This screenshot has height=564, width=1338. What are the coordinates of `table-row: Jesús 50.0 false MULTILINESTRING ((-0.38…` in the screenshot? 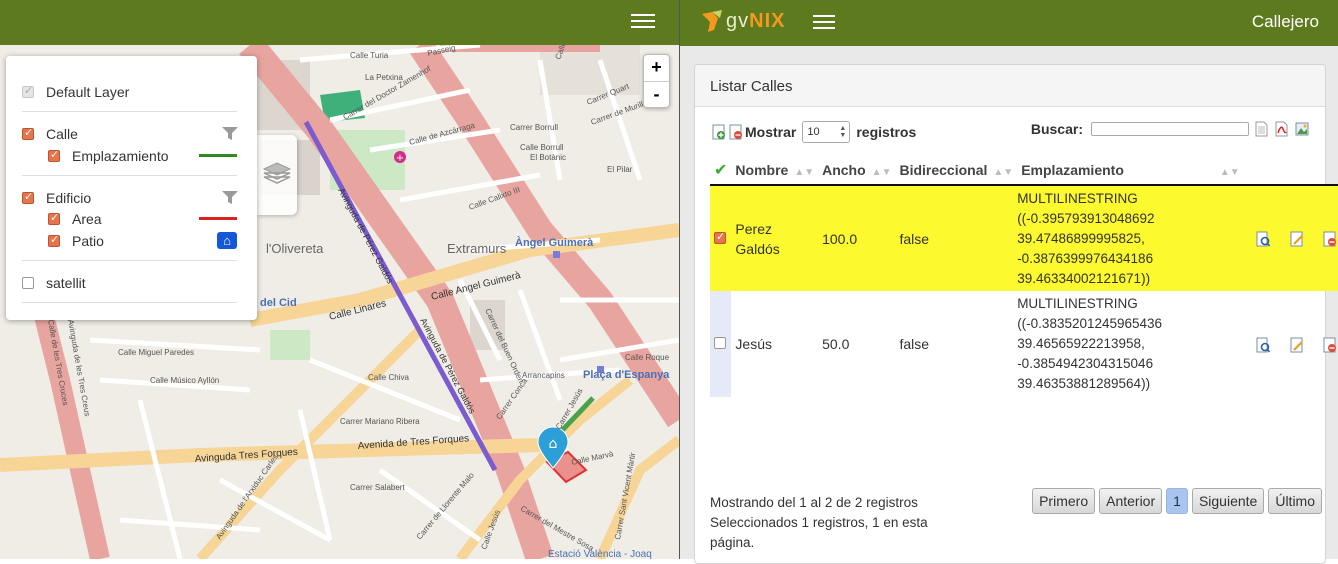 It's located at (1024, 344).